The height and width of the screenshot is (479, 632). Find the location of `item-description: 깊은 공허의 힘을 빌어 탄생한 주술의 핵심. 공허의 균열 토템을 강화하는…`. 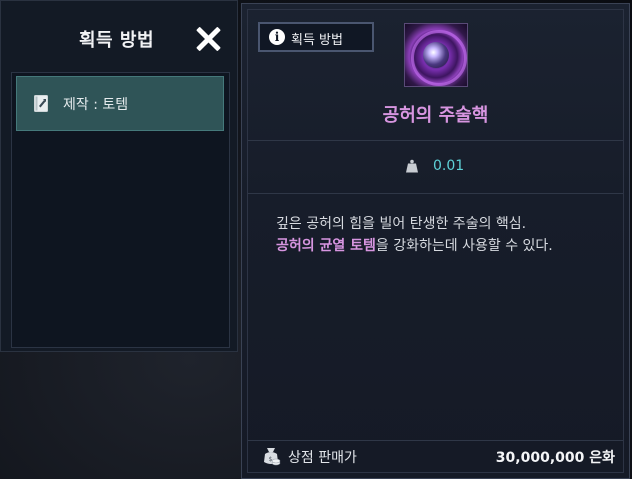

item-description: 깊은 공허의 힘을 빌어 탄생한 주술의 핵심. 공허의 균열 토템을 강화하는… is located at coordinates (414, 235).